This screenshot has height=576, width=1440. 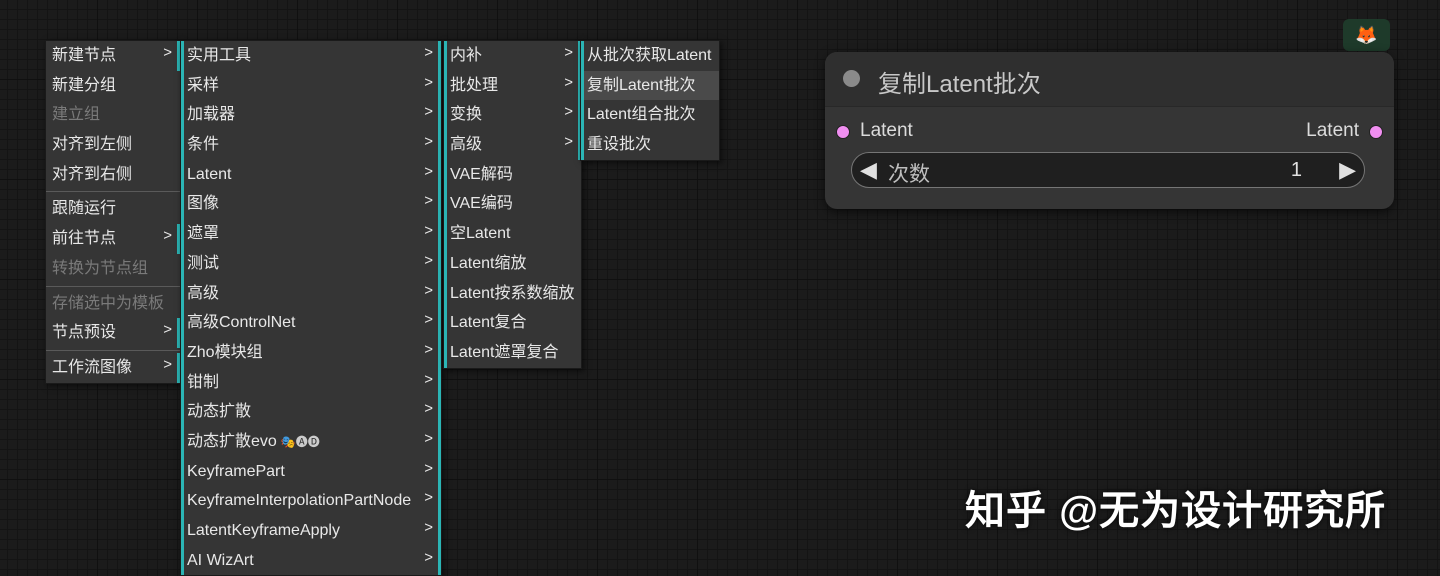 I want to click on badge-icon: 🎭🅐🅓, so click(x=300, y=441).